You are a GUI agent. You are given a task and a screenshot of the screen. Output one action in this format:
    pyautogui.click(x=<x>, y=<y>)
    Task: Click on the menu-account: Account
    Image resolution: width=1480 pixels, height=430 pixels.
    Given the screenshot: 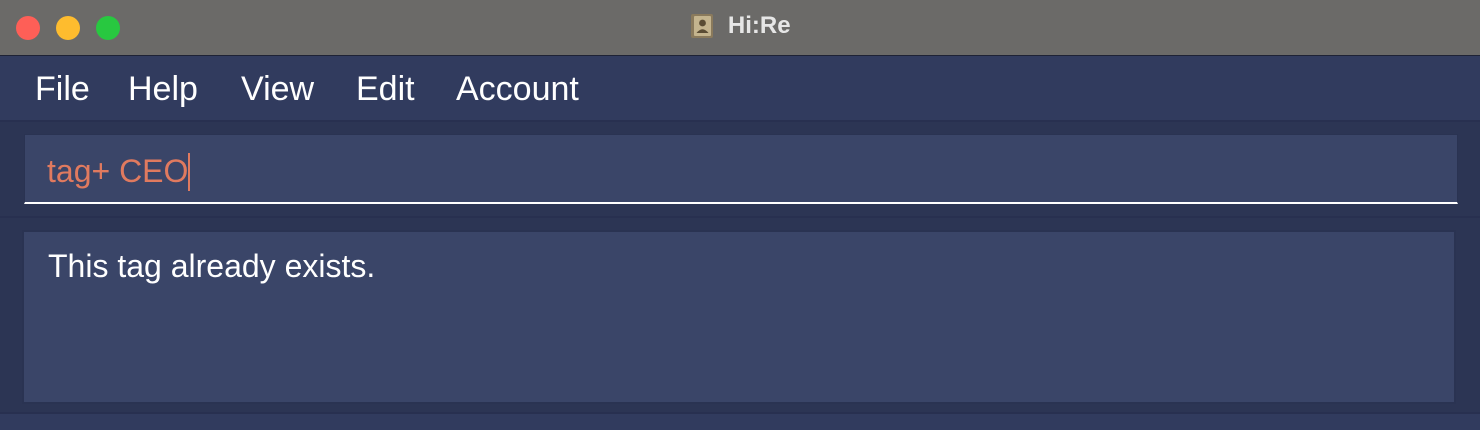 What is the action you would take?
    pyautogui.click(x=517, y=89)
    